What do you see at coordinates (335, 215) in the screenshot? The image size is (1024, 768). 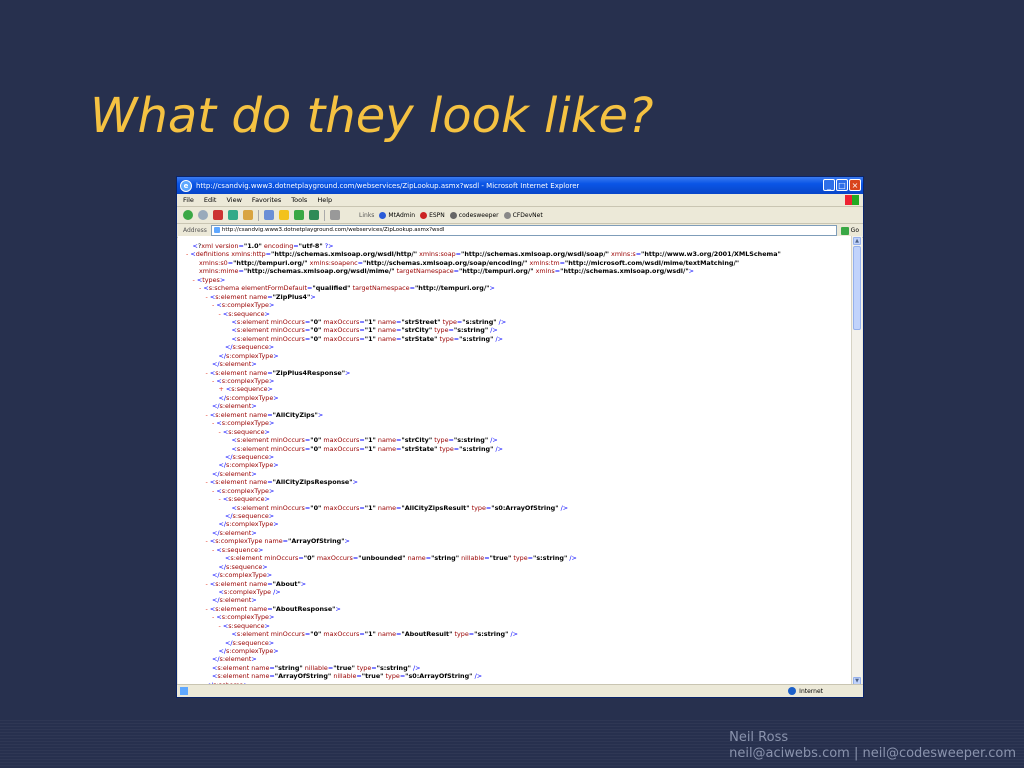 I see `print-icon` at bounding box center [335, 215].